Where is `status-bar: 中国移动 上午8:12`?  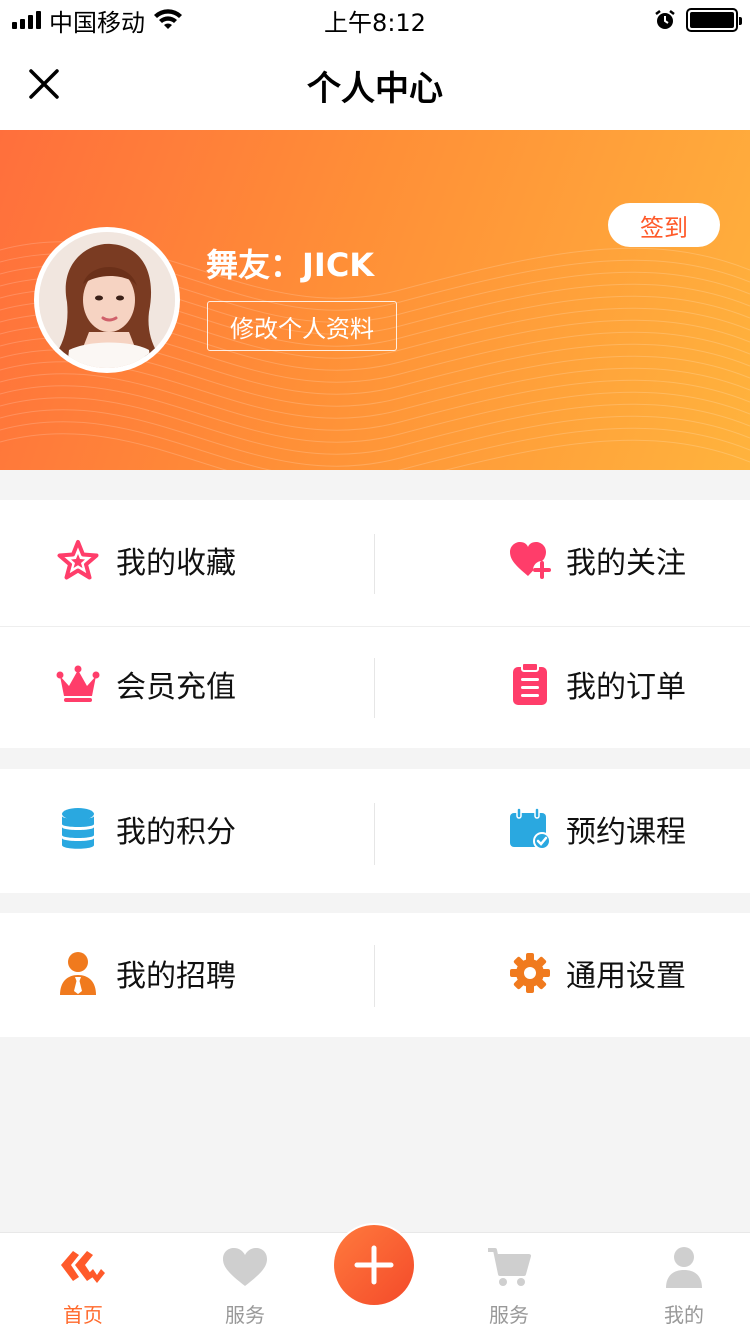
status-bar: 中国移动 上午8:12 is located at coordinates (375, 20).